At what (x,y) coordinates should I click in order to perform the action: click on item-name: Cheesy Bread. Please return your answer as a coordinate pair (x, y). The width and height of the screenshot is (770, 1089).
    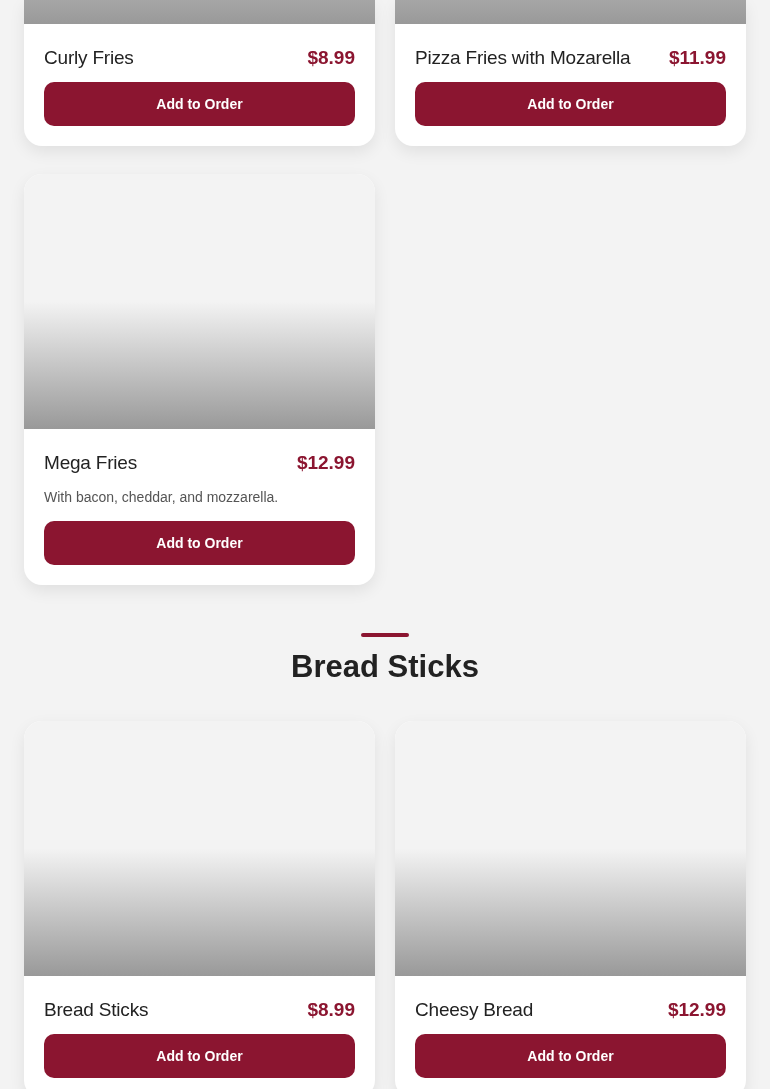
    Looking at the image, I should click on (474, 1010).